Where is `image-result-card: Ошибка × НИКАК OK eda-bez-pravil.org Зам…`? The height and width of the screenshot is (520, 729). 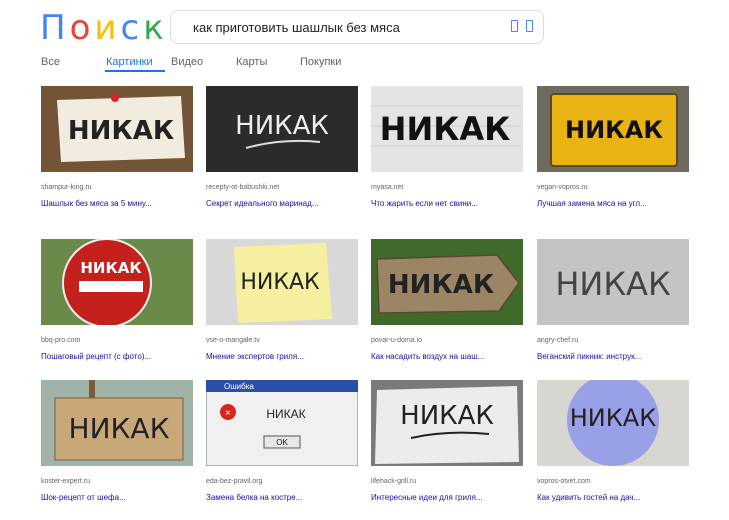 image-result-card: Ошибка × НИКАК OK eda-bez-pravil.org Зам… is located at coordinates (282, 441).